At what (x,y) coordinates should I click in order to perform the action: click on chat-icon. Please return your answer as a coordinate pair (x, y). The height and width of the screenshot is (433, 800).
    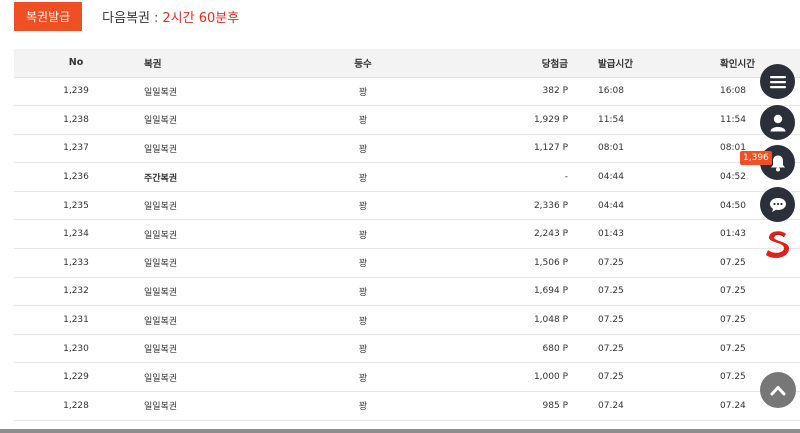
    Looking at the image, I should click on (777, 204).